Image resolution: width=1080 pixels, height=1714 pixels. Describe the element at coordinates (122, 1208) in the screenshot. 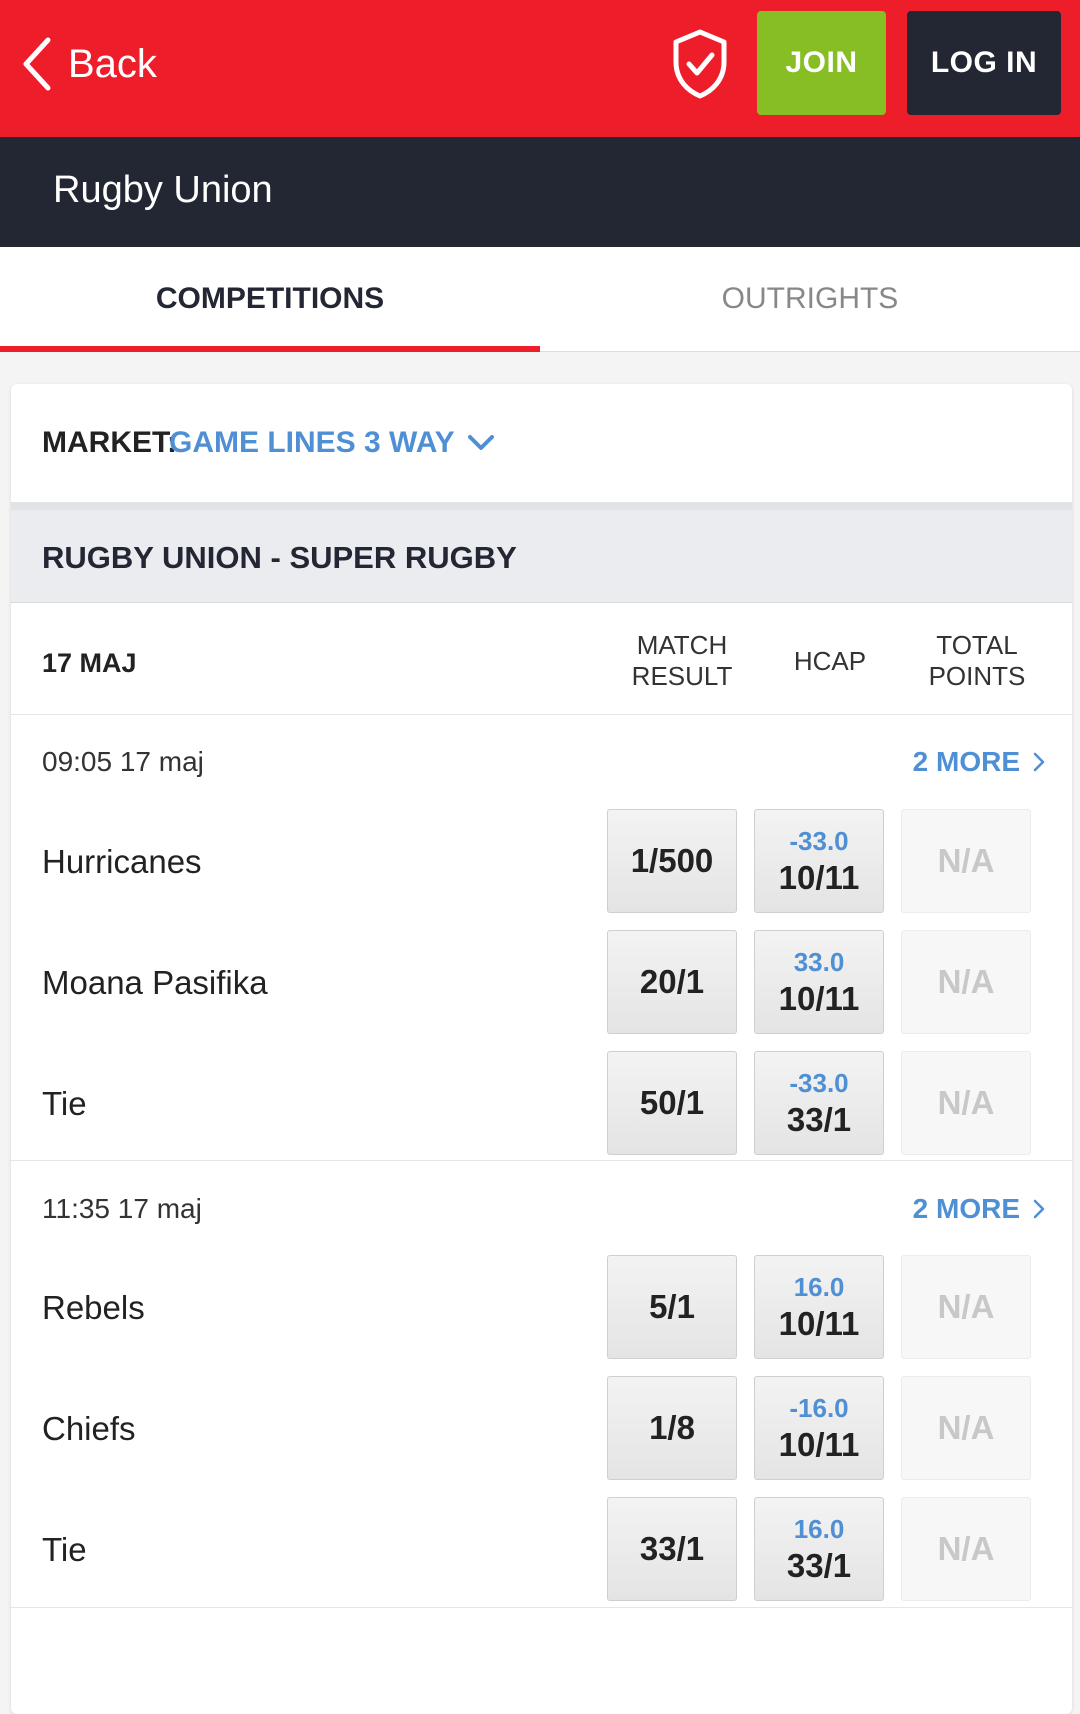

I see `event-time: 11:35 17 maj` at that location.